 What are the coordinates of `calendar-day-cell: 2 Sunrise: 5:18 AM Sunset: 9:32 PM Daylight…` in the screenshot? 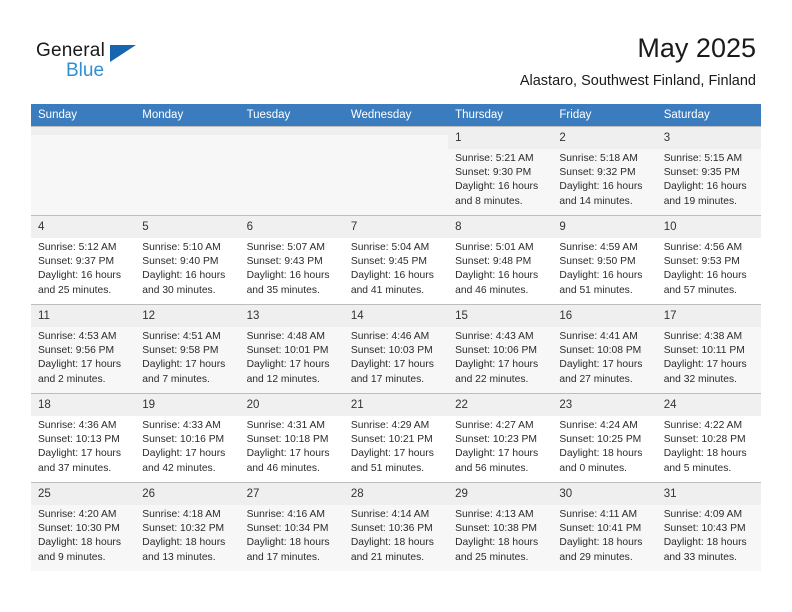 It's located at (604, 171).